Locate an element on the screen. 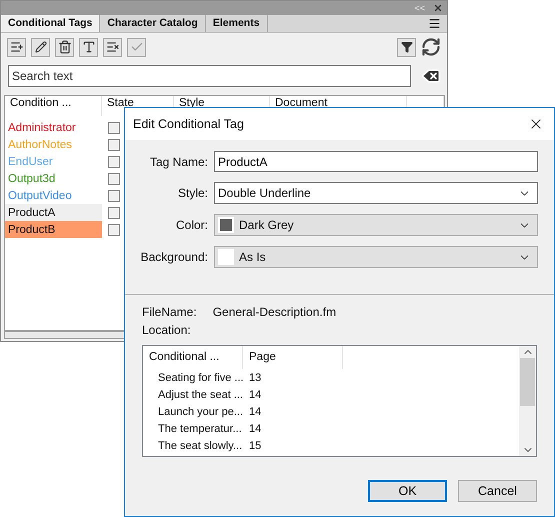 This screenshot has width=555, height=517. field-label: Style: is located at coordinates (192, 193).